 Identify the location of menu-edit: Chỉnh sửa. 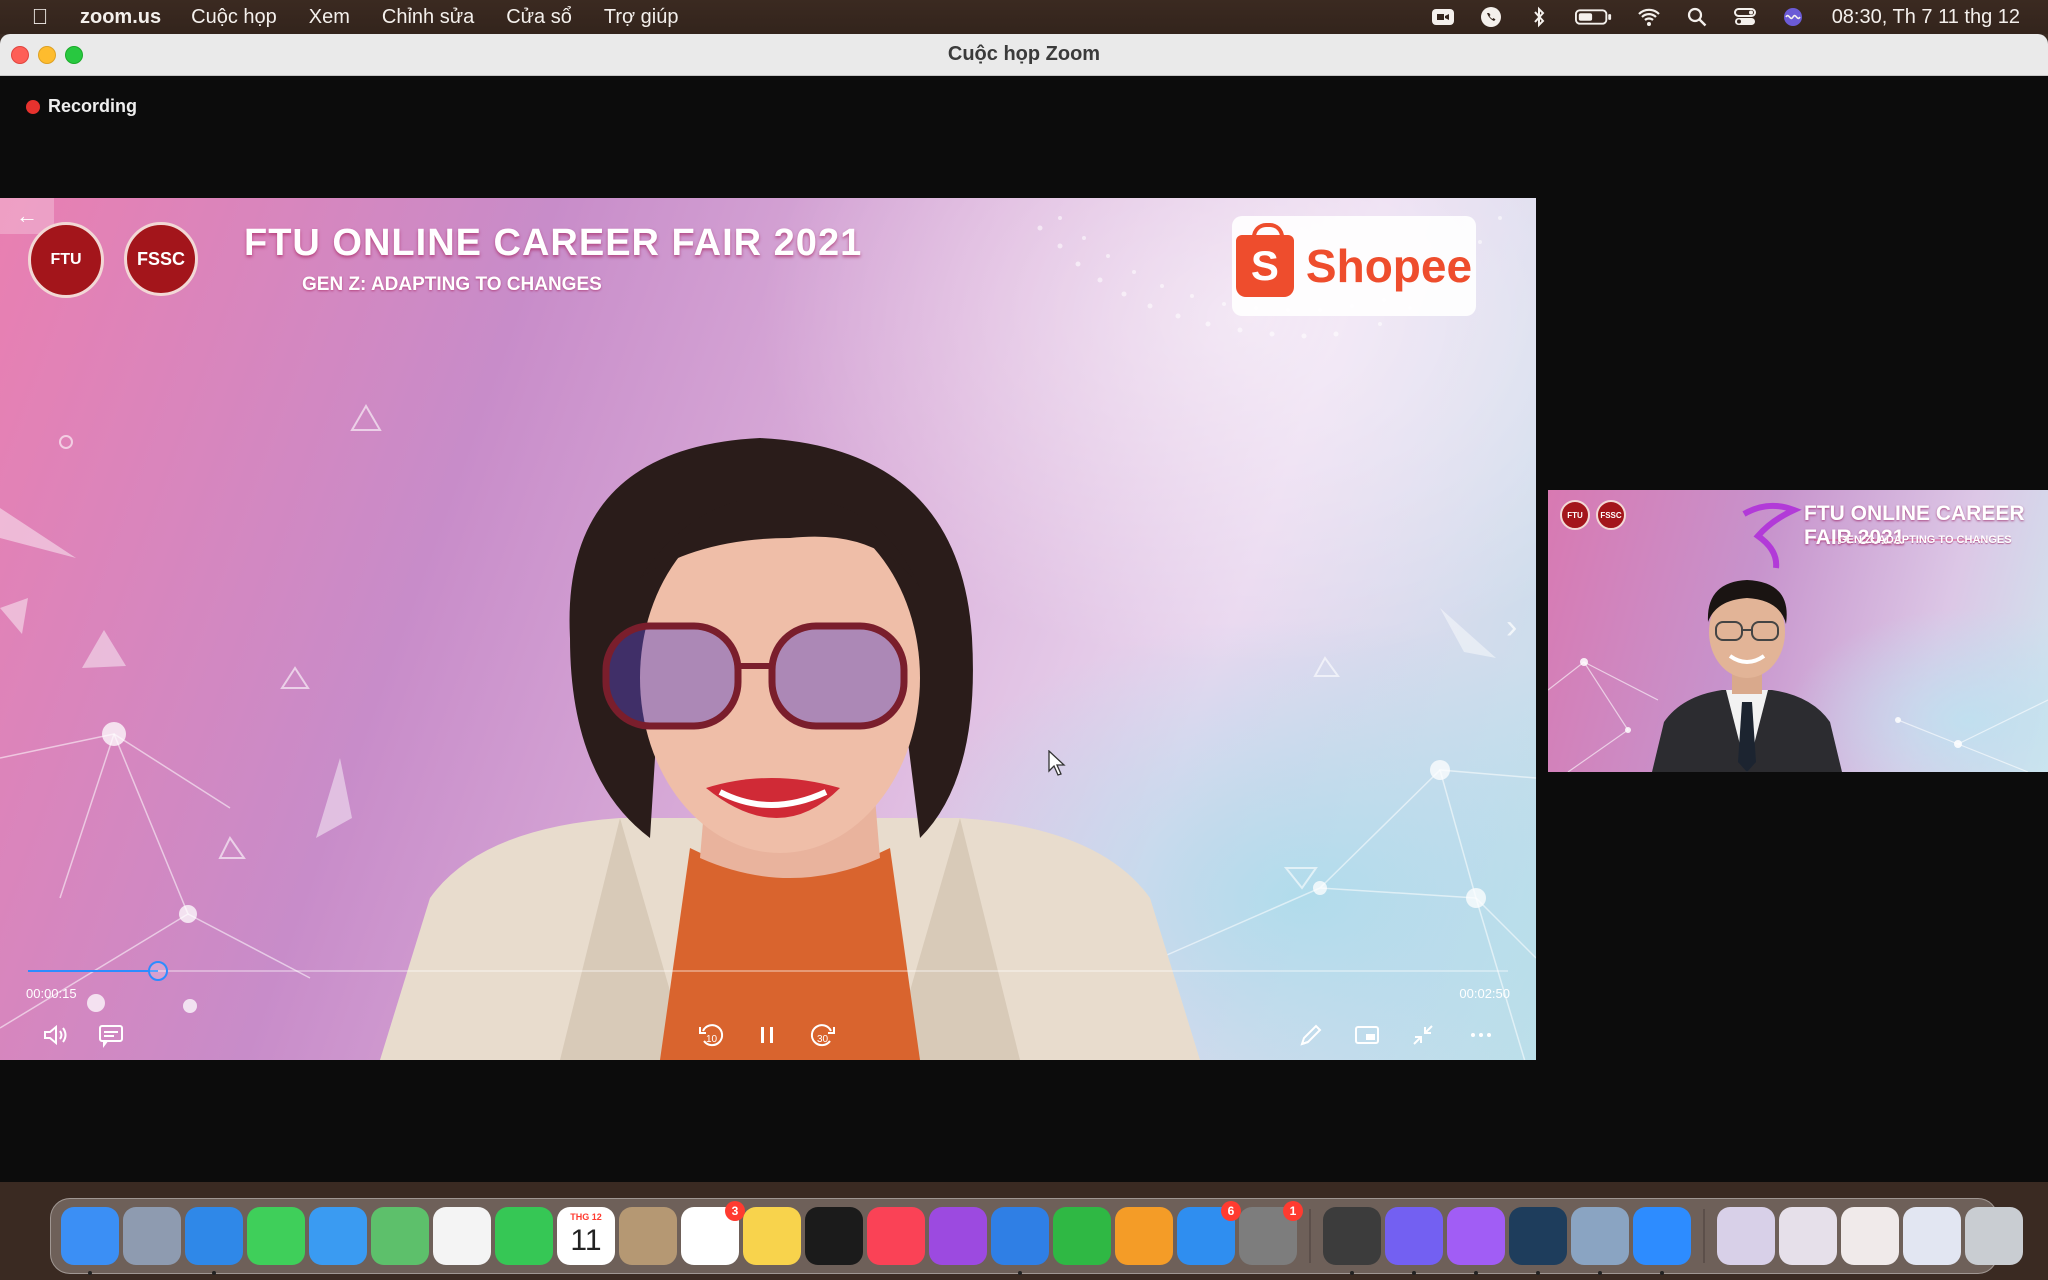
(428, 17).